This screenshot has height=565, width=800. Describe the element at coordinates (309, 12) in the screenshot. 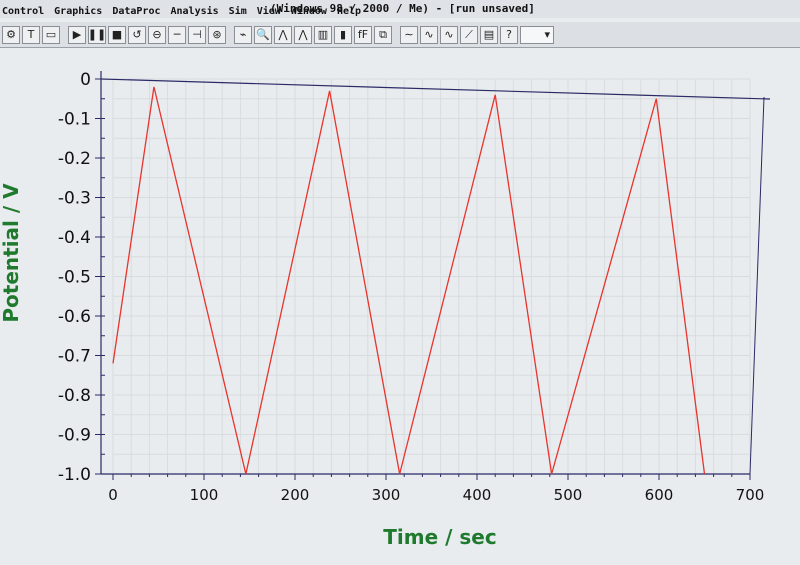

I see `menu-window: Window` at that location.